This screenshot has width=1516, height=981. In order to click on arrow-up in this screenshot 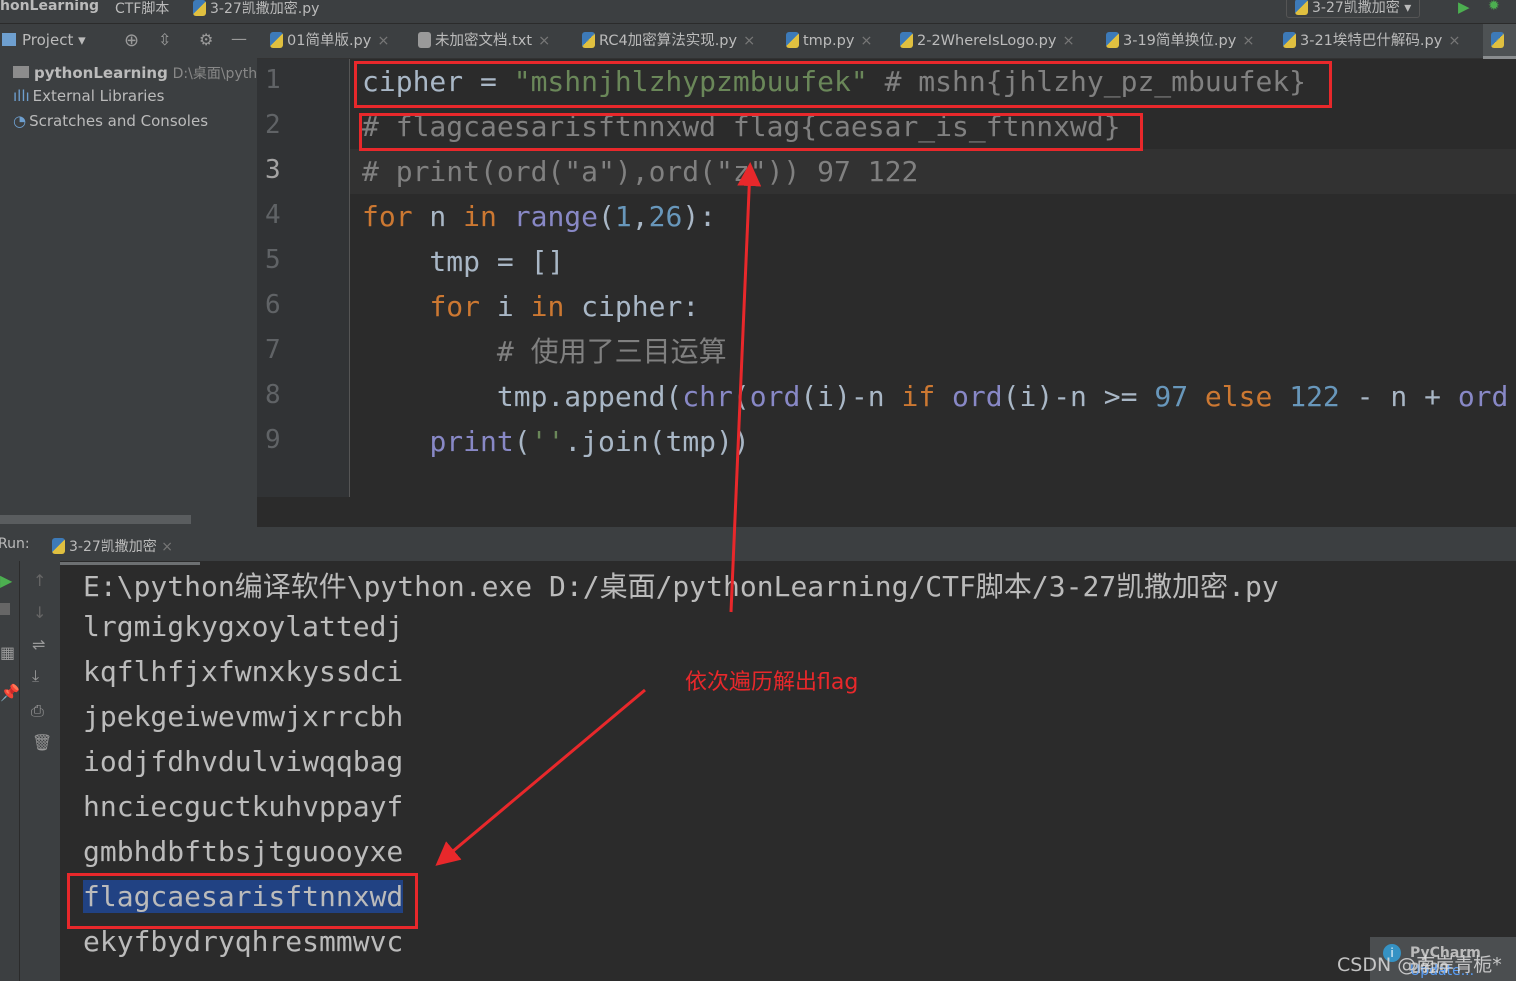, I will do `click(745, 387)`.